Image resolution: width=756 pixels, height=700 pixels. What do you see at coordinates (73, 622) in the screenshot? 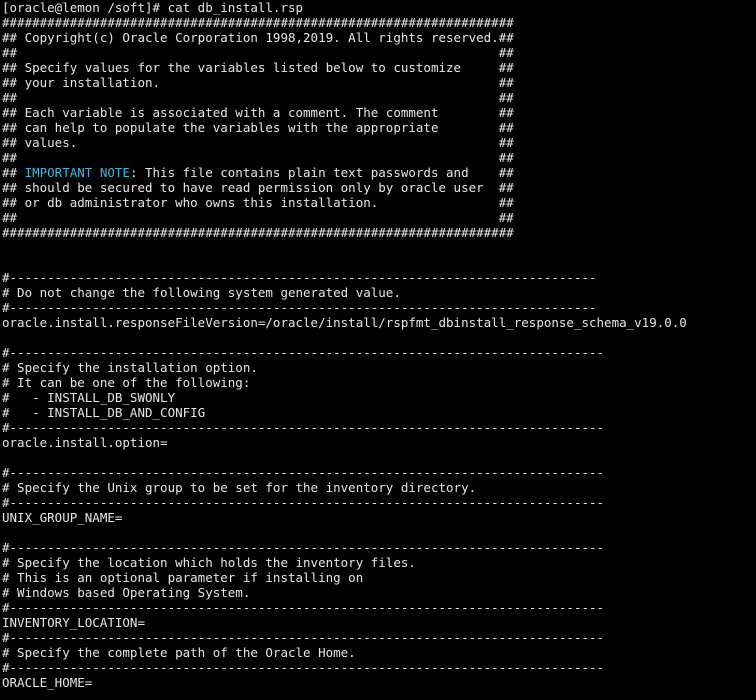
I see `terminal-line: INVENTORY_LOCATION=` at bounding box center [73, 622].